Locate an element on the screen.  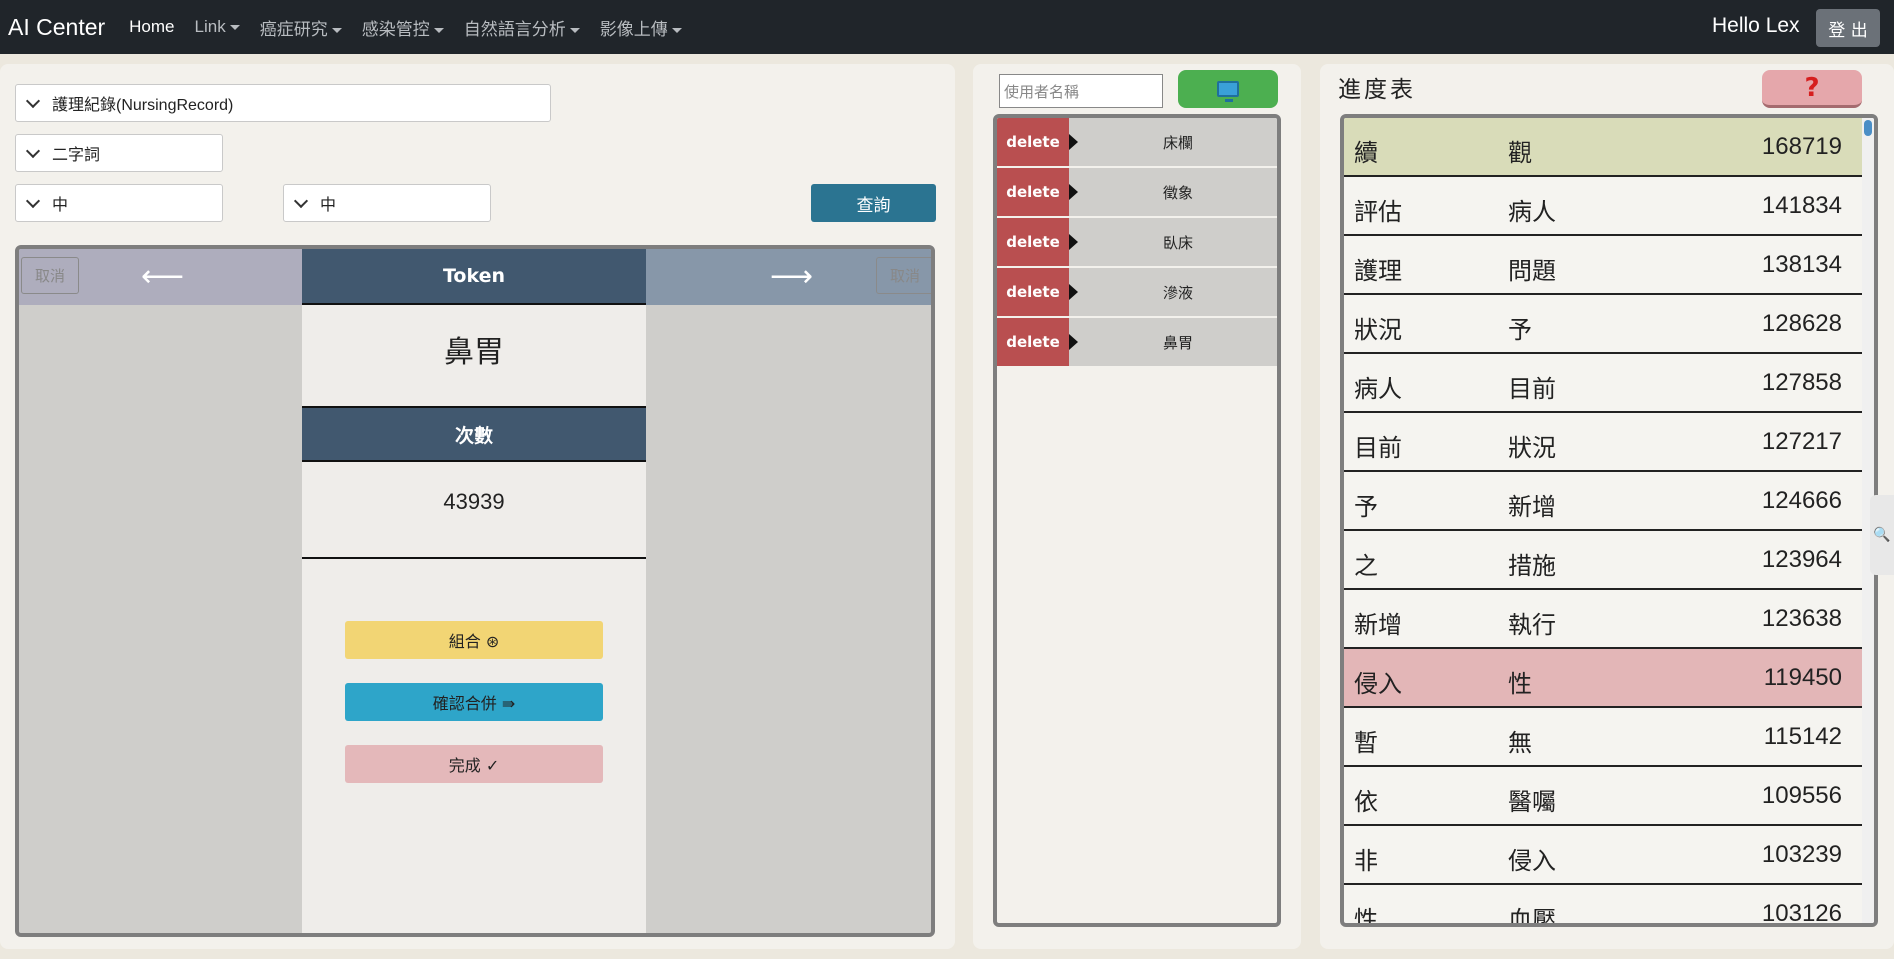
word-1-cell: 侵入 is located at coordinates (1378, 684).